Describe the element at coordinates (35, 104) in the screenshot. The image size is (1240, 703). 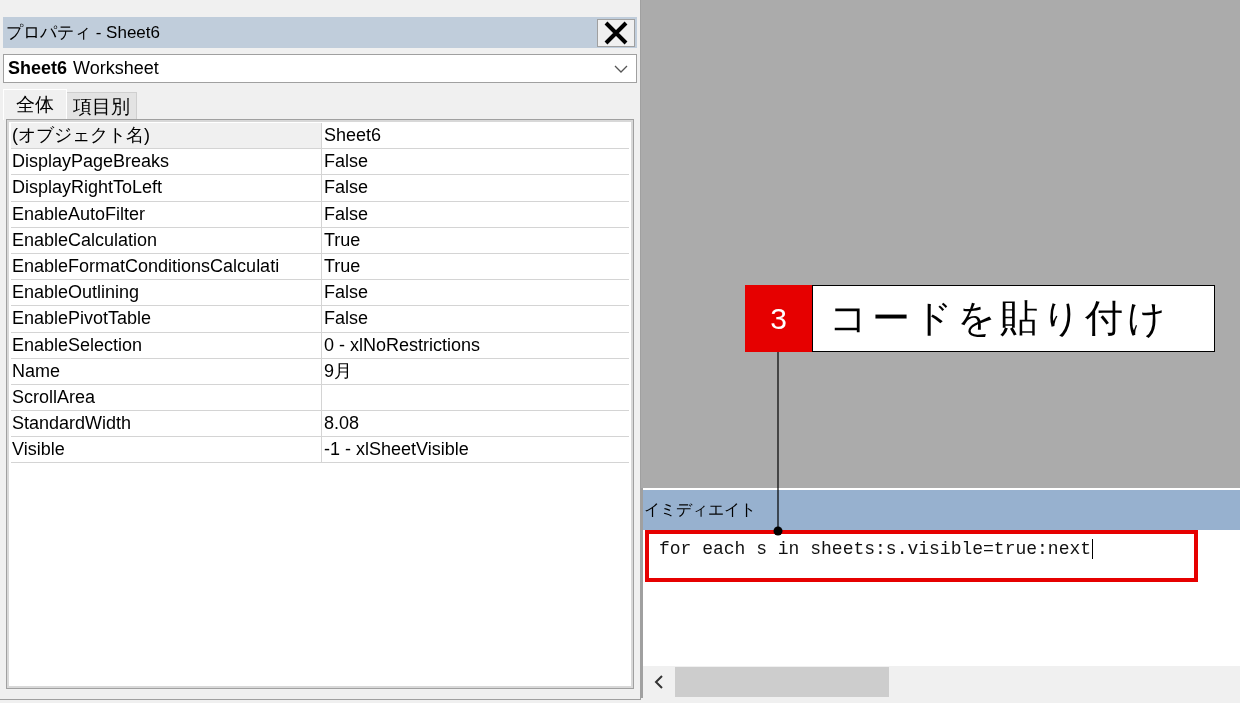
I see `tab: 全体` at that location.